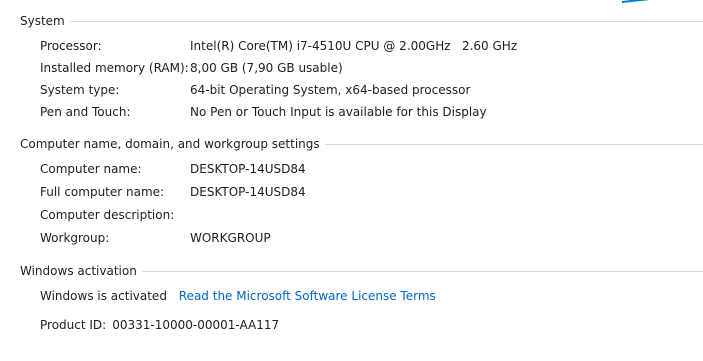  What do you see at coordinates (371, 215) in the screenshot?
I see `computer-description-row: Computer description:` at bounding box center [371, 215].